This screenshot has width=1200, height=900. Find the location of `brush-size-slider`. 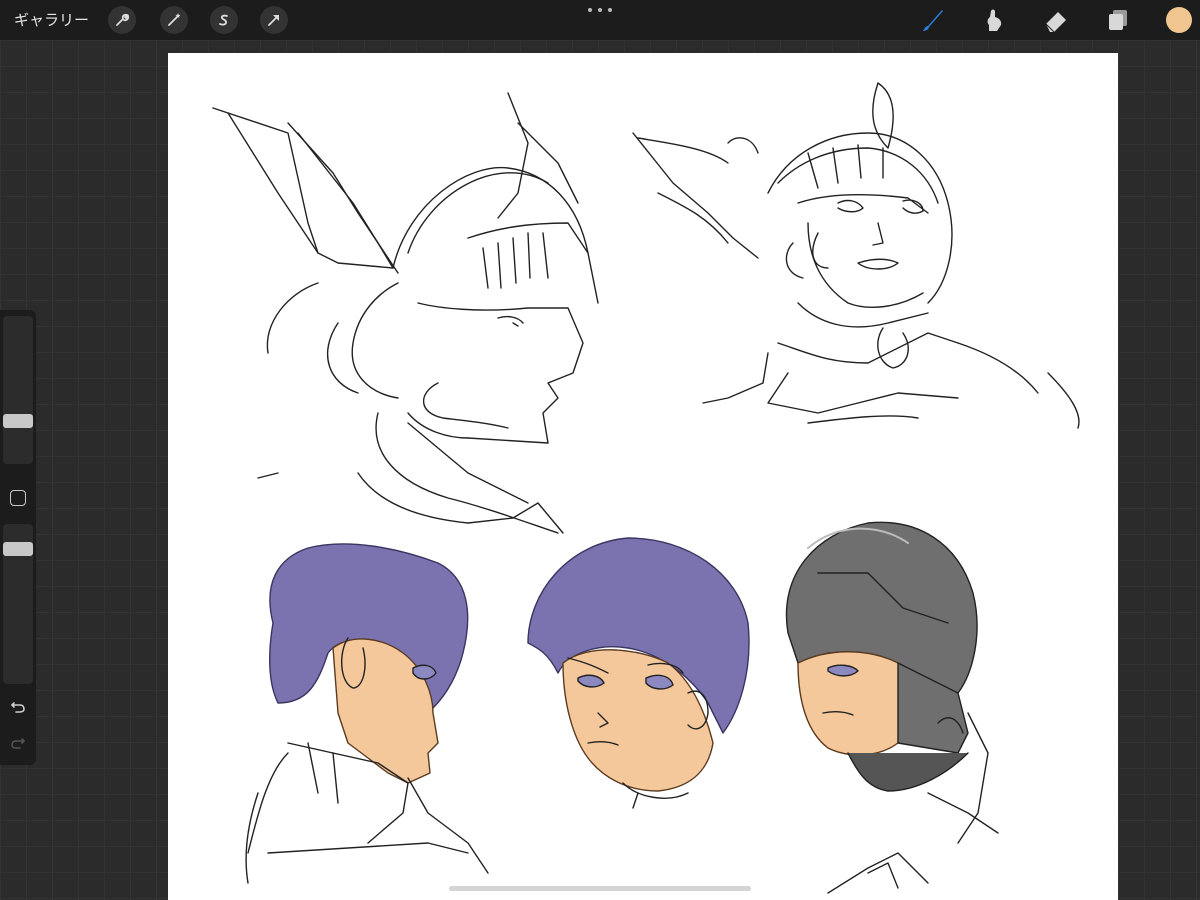

brush-size-slider is located at coordinates (18, 390).